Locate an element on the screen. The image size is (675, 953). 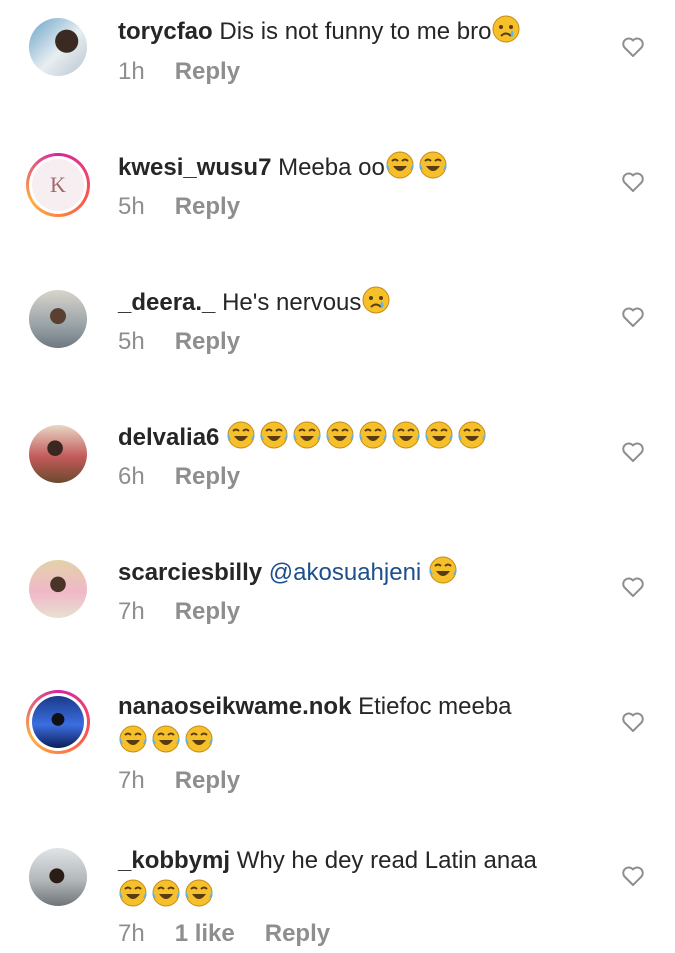
username: kwesi_wusu7 is located at coordinates (194, 167).